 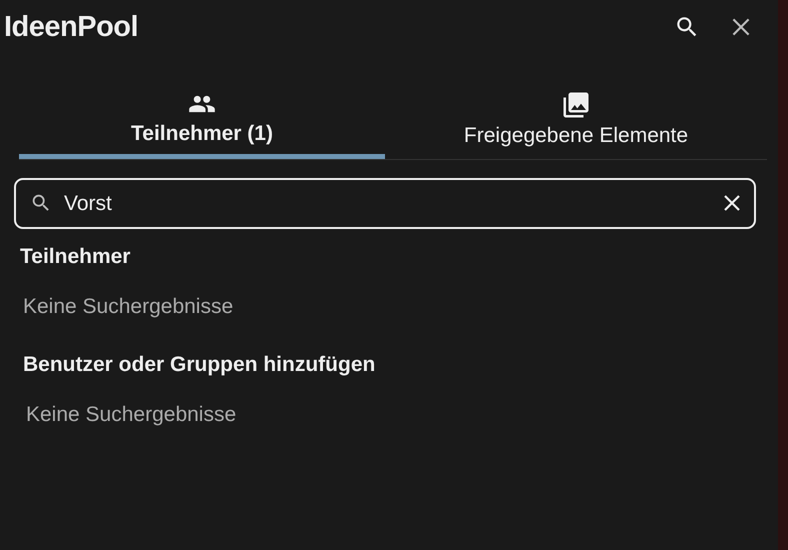 What do you see at coordinates (71, 27) in the screenshot?
I see `panel-title: IdeenPool` at bounding box center [71, 27].